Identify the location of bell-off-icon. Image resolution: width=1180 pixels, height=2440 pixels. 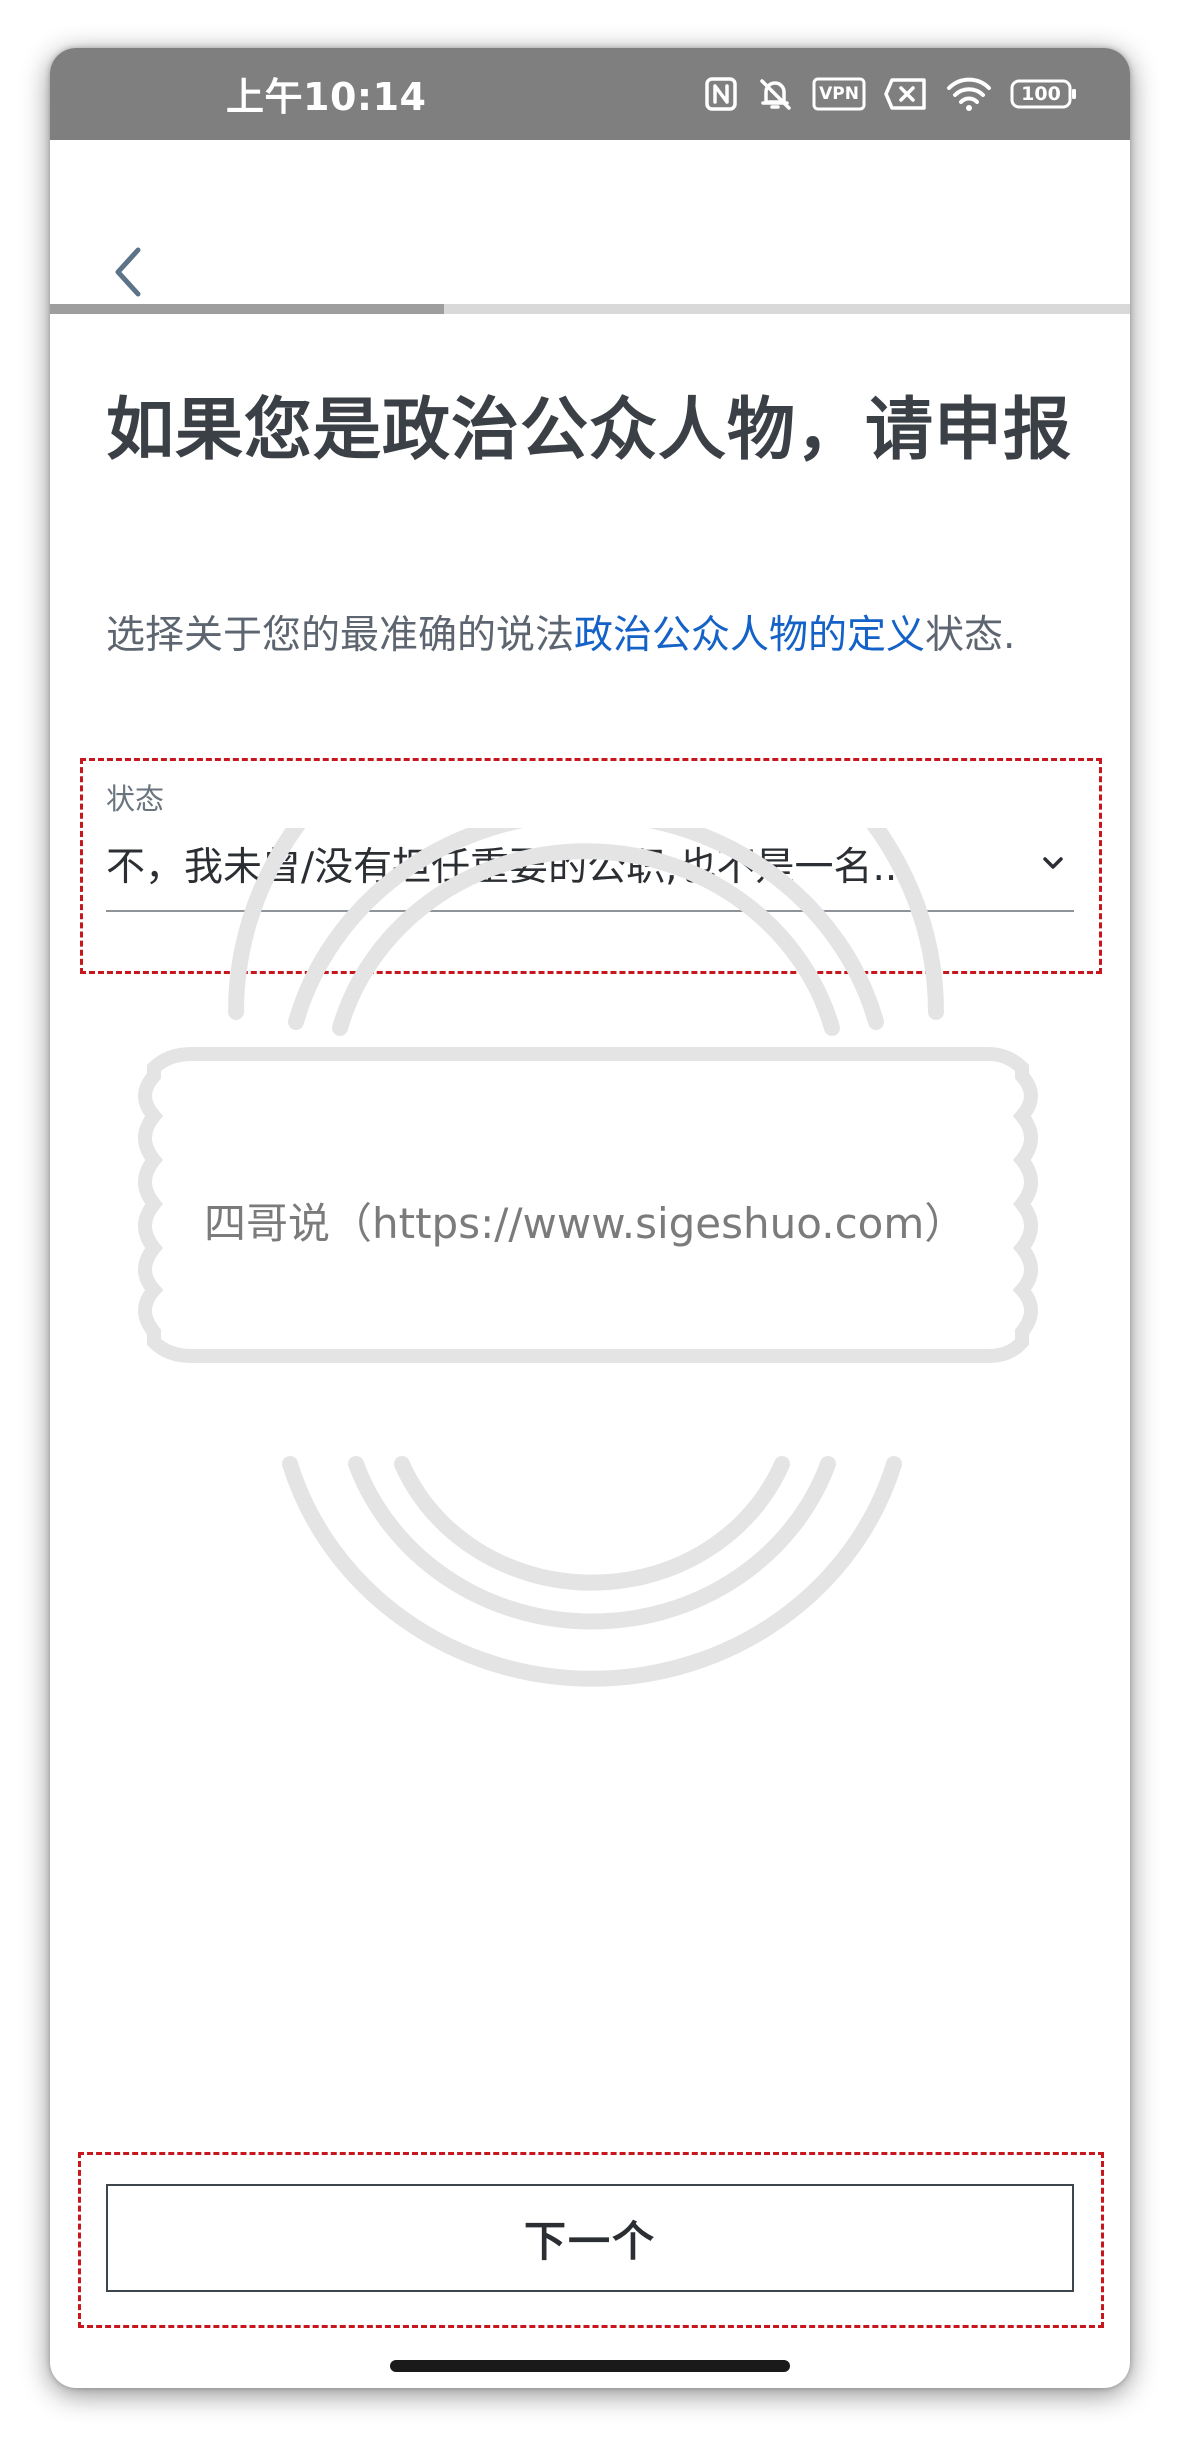
(775, 94).